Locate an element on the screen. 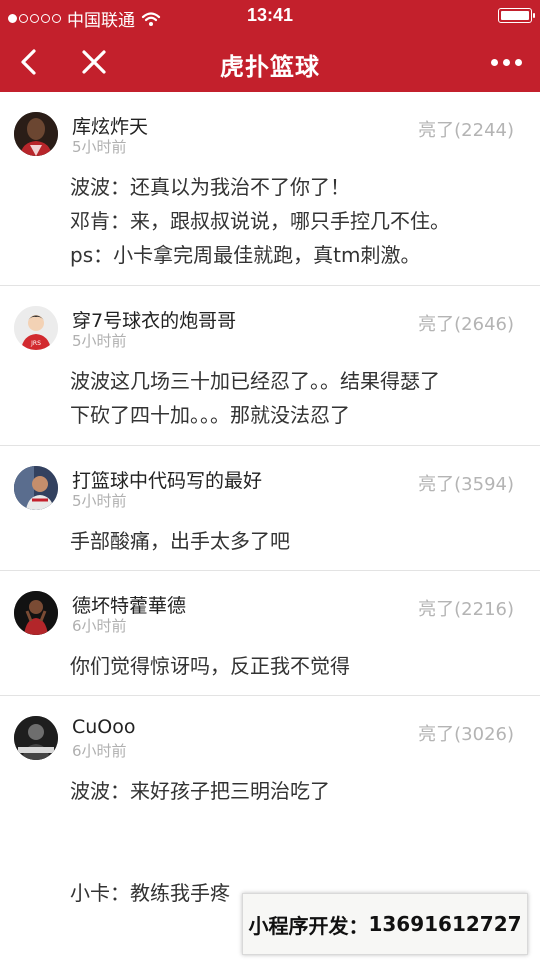  comment-content: 波波：来好孩子把三明治吃了 小卡：教练我手疼 is located at coordinates (295, 842).